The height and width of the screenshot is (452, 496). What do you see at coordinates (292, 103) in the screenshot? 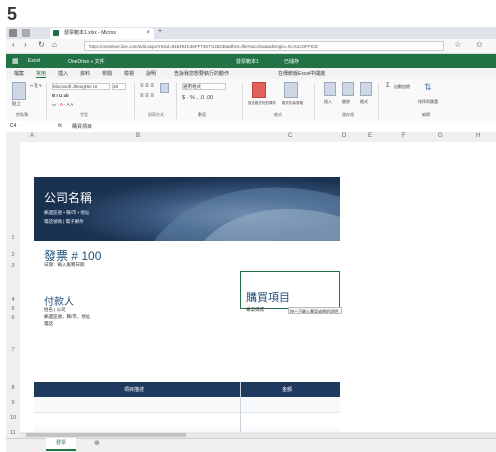
I see `table-format-label: 格式化為表格` at bounding box center [292, 103].